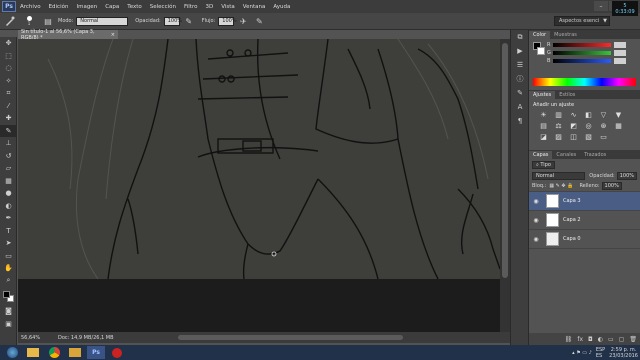 The width and height of the screenshot is (640, 360). I want to click on slider-r: R, so click(584, 45).